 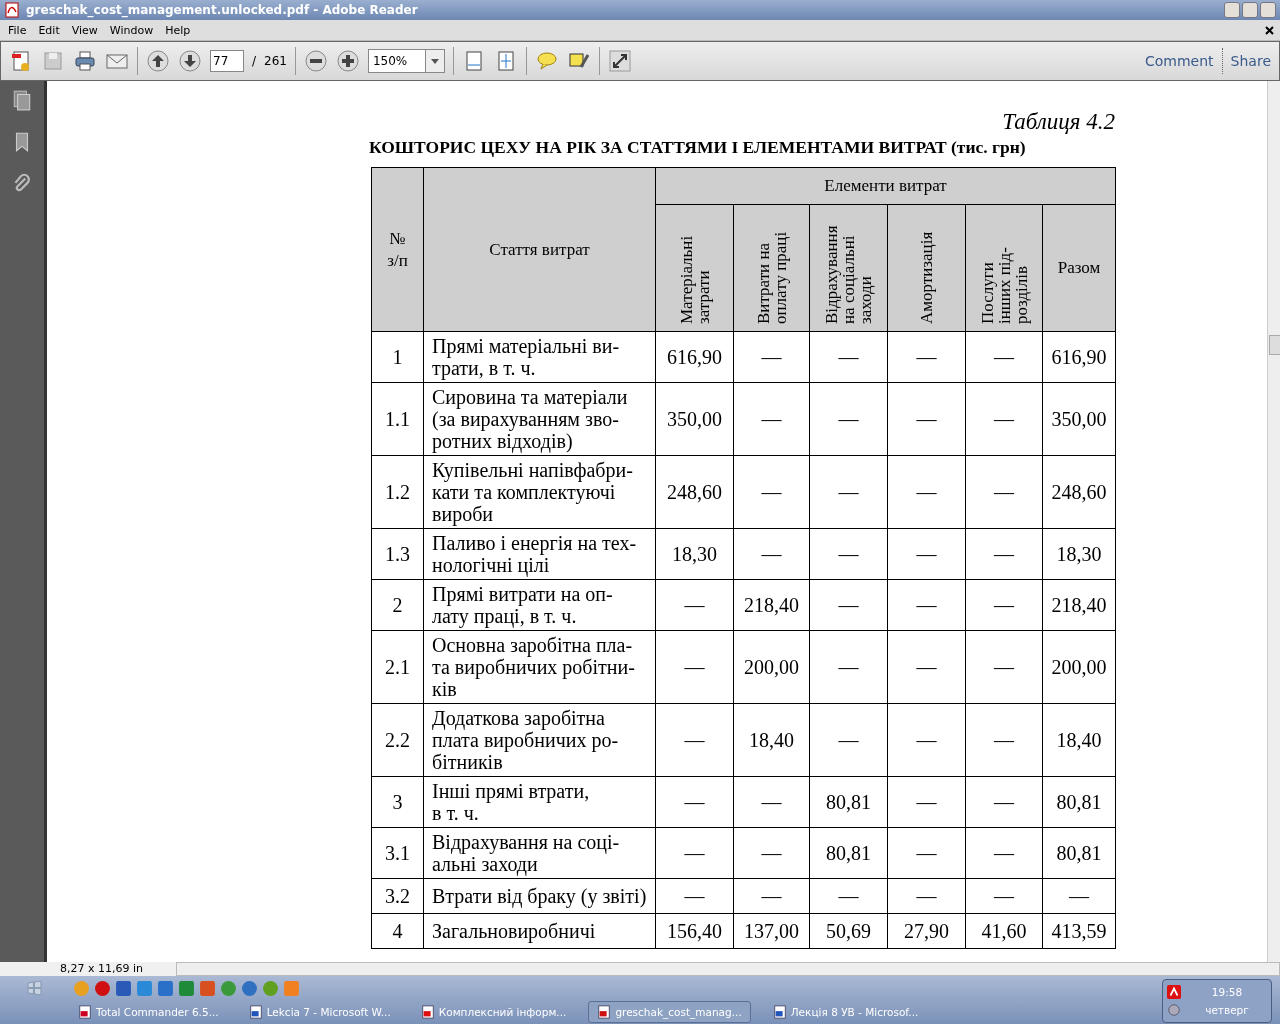 I want to click on minimize-button, so click(x=1232, y=10).